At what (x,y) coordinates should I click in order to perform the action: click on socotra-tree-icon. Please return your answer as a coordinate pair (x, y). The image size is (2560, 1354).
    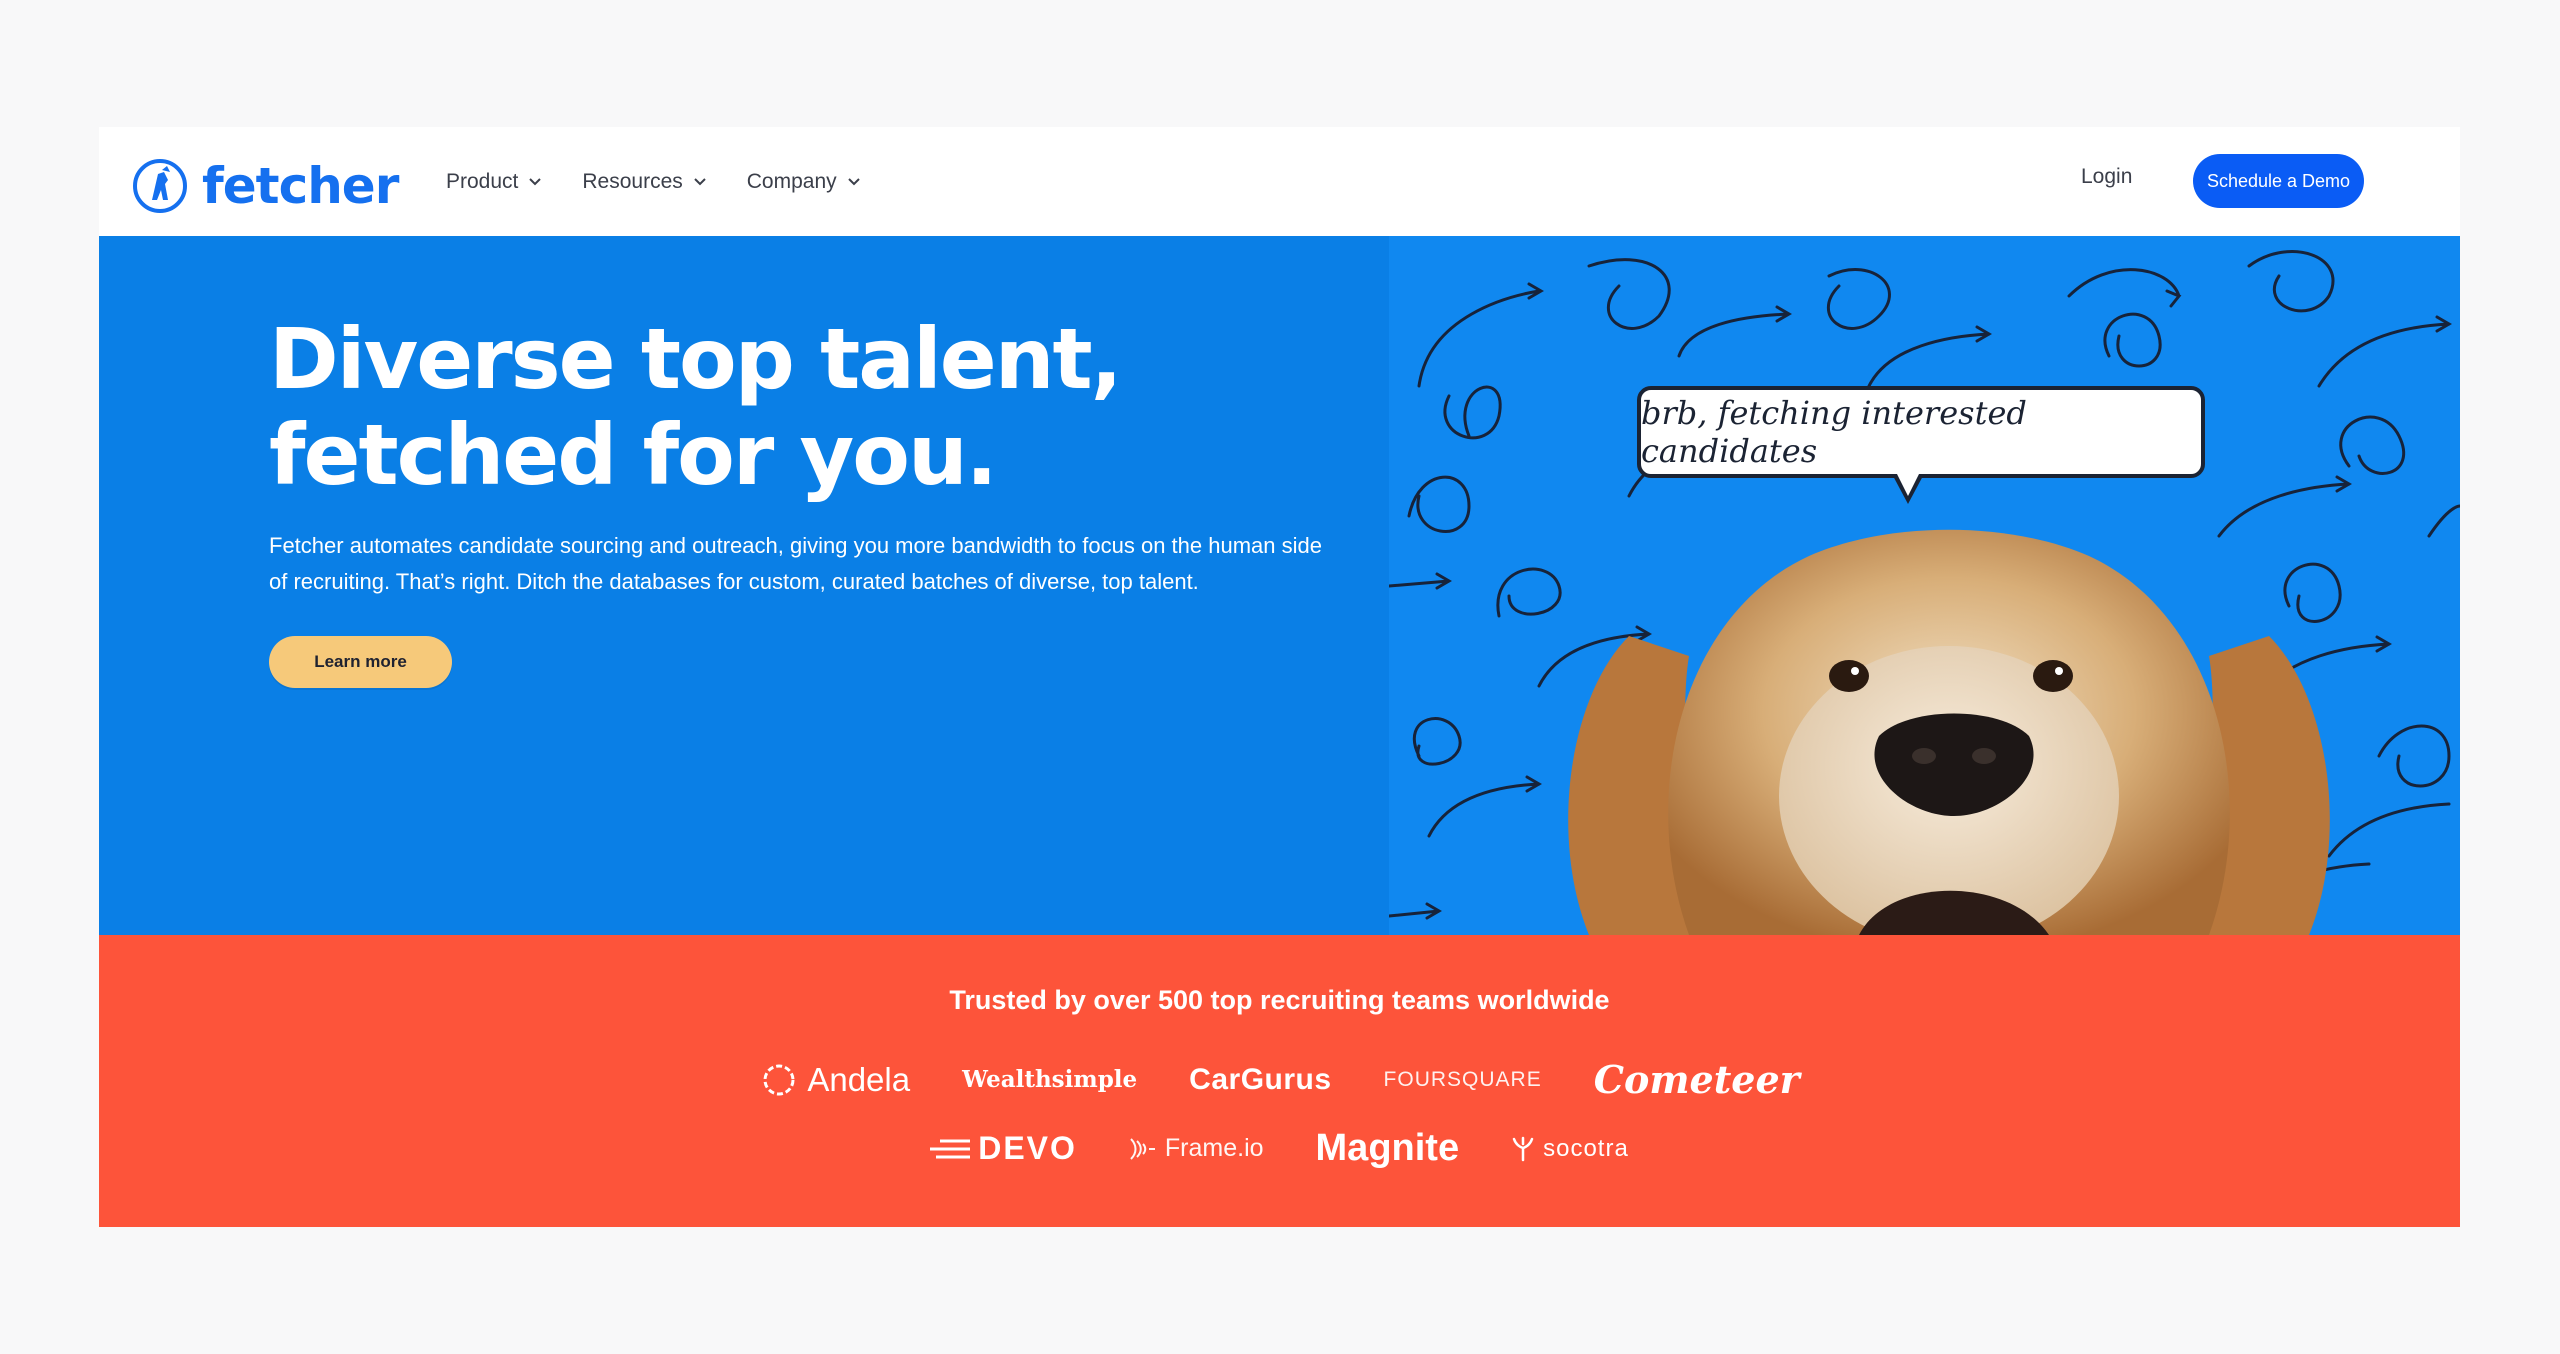
    Looking at the image, I should click on (1523, 1148).